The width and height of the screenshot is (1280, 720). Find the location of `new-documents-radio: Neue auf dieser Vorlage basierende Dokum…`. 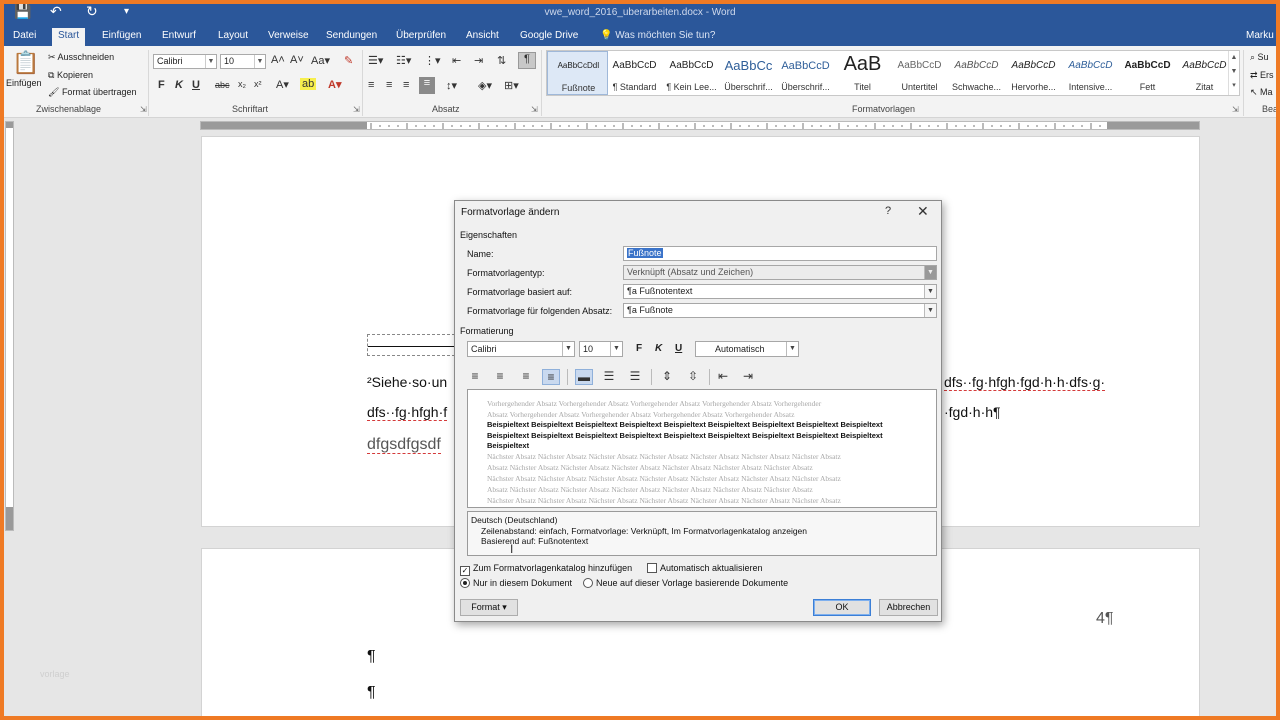

new-documents-radio: Neue auf dieser Vorlage basierende Dokum… is located at coordinates (685, 583).